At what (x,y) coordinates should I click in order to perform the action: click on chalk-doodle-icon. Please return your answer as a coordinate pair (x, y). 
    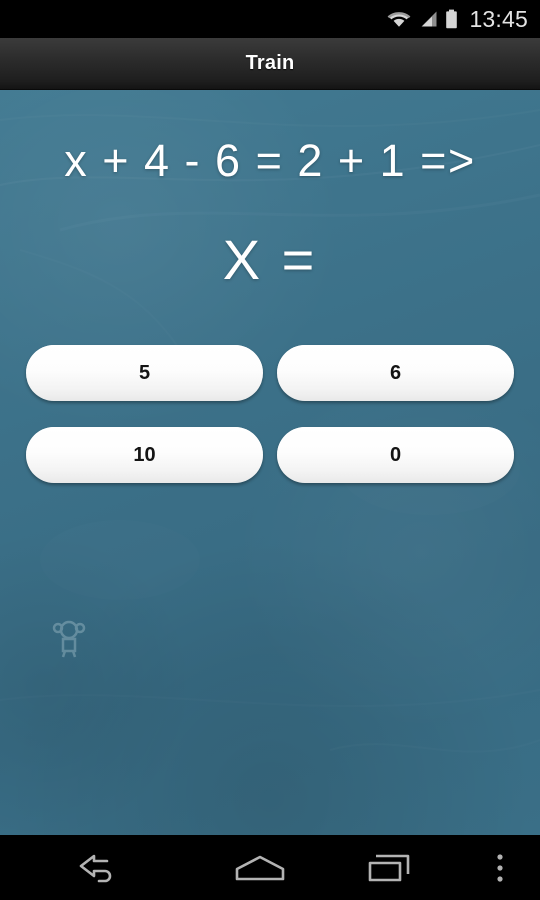
    Looking at the image, I should click on (69, 639).